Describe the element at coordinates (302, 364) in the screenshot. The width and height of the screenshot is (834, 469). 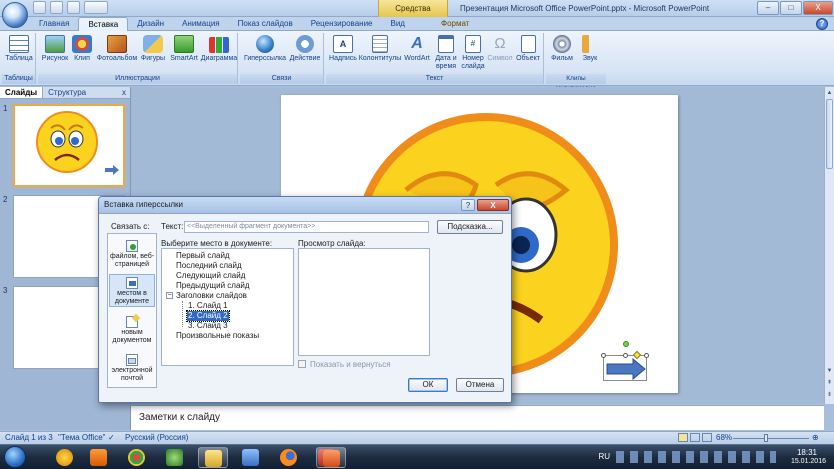
I see `show-and-return-checkbox` at that location.